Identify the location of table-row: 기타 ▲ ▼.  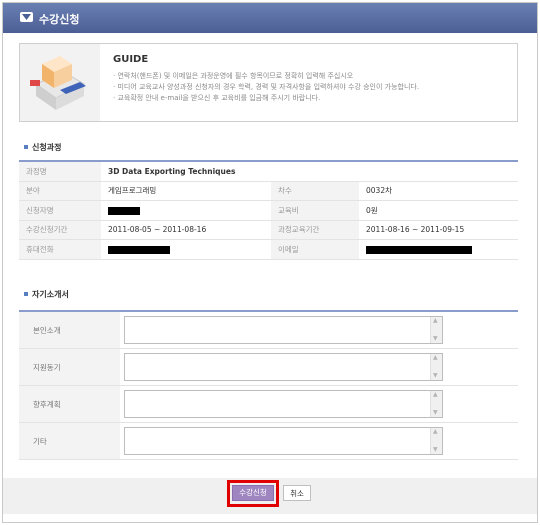
(268, 441).